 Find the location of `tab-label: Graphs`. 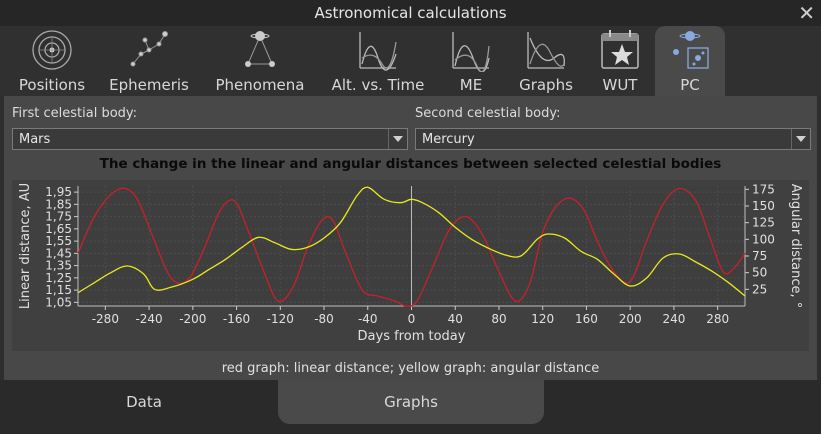

tab-label: Graphs is located at coordinates (546, 85).